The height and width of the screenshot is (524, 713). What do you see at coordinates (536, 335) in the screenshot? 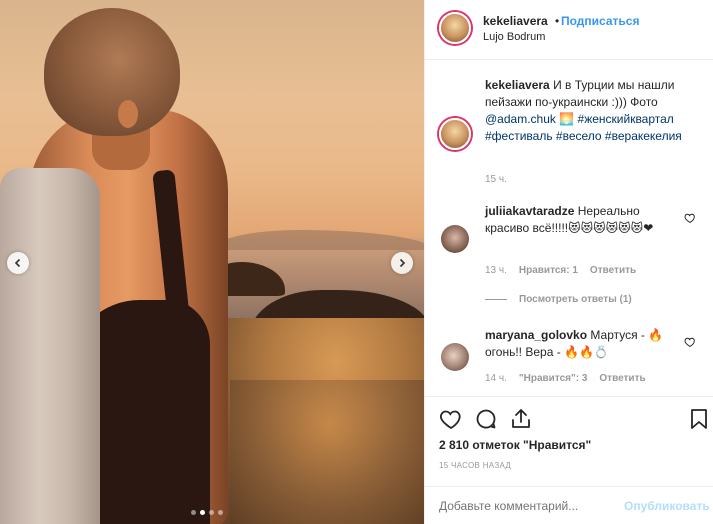
I see `comment-username: maryana_golovko` at bounding box center [536, 335].